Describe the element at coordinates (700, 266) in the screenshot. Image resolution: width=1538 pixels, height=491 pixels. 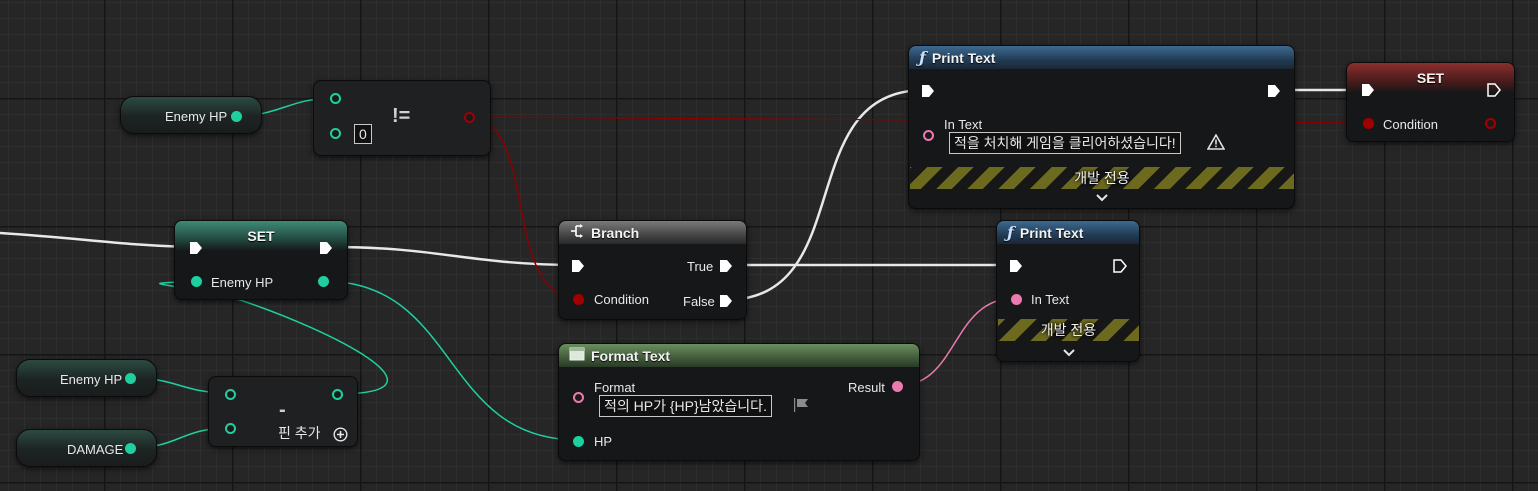
I see `true-label: True` at that location.